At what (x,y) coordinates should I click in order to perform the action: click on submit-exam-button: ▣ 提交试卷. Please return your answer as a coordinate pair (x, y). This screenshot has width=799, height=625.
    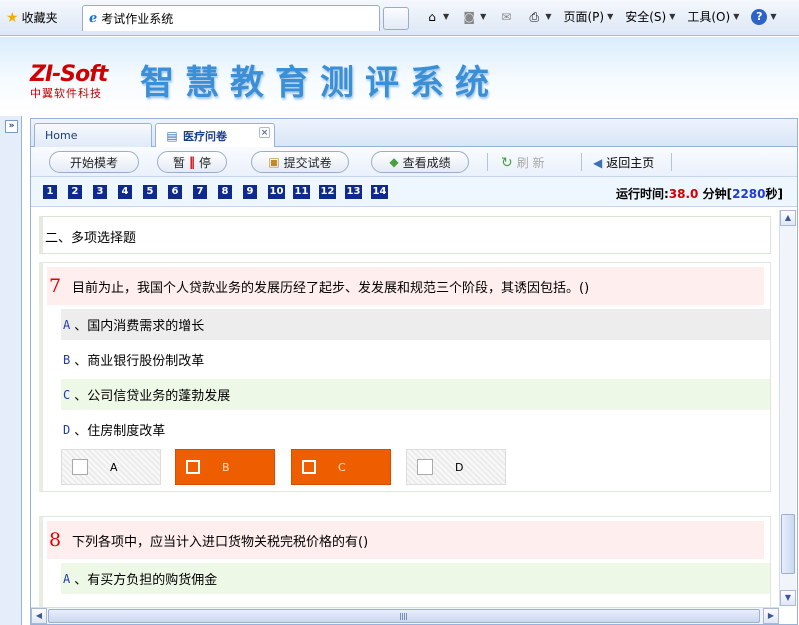
    Looking at the image, I should click on (300, 162).